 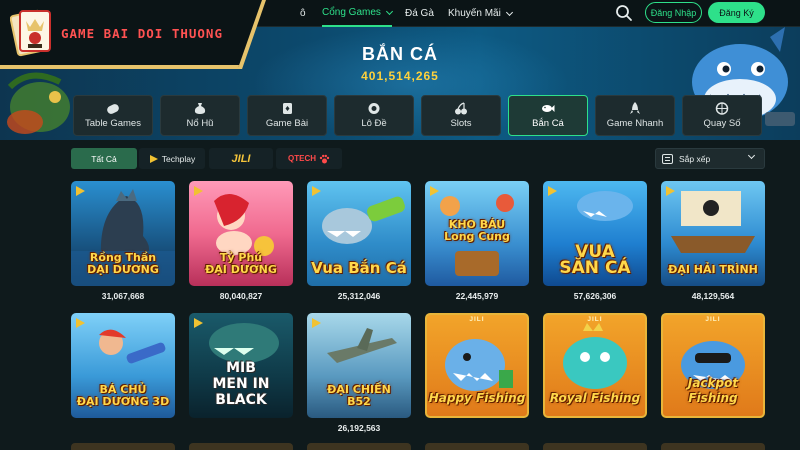 What do you see at coordinates (241, 158) in the screenshot?
I see `filter-jili-button: JILI` at bounding box center [241, 158].